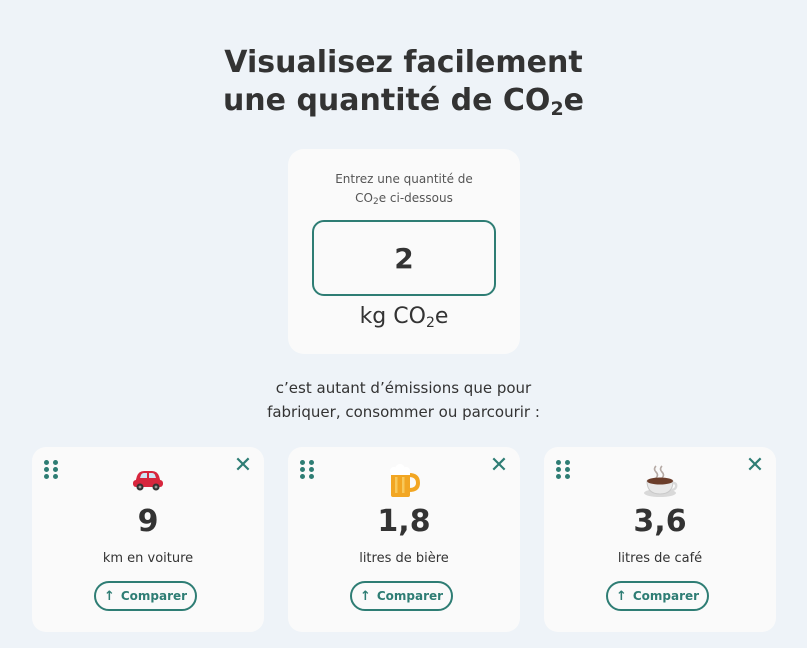 This screenshot has width=807, height=648. Describe the element at coordinates (404, 481) in the screenshot. I see `beer-mug-icon` at that location.